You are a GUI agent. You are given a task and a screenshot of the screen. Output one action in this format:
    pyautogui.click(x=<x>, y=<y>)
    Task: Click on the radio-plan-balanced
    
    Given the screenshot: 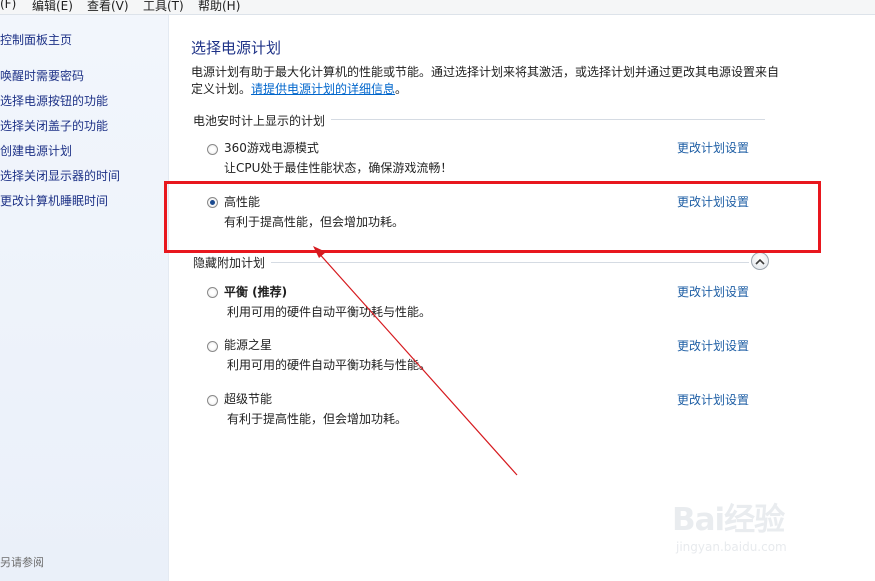 What is the action you would take?
    pyautogui.click(x=212, y=292)
    